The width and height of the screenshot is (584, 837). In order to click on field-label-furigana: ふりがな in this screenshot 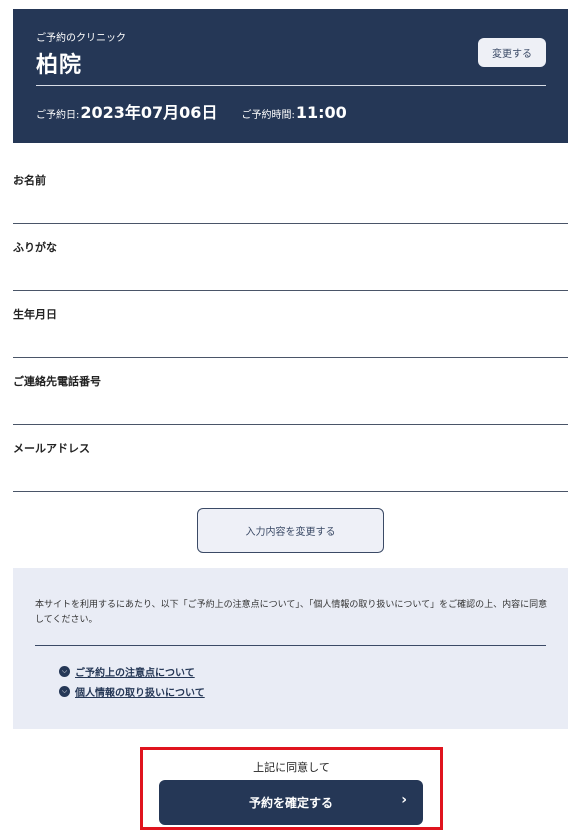, I will do `click(35, 247)`.